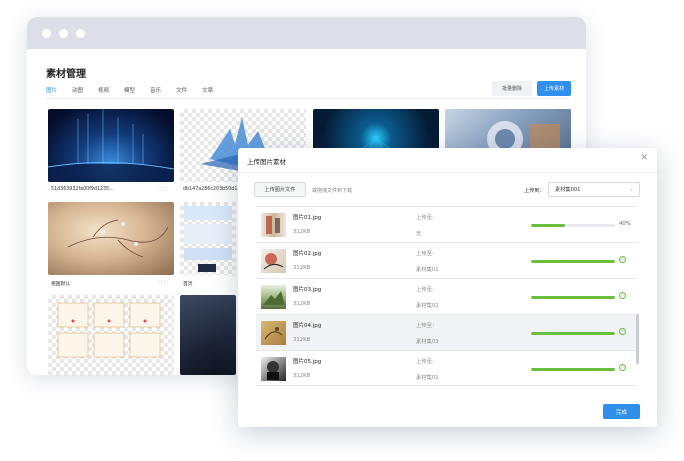 The width and height of the screenshot is (684, 461). What do you see at coordinates (427, 306) in the screenshot?
I see `upload-destination: 素材集02` at bounding box center [427, 306].